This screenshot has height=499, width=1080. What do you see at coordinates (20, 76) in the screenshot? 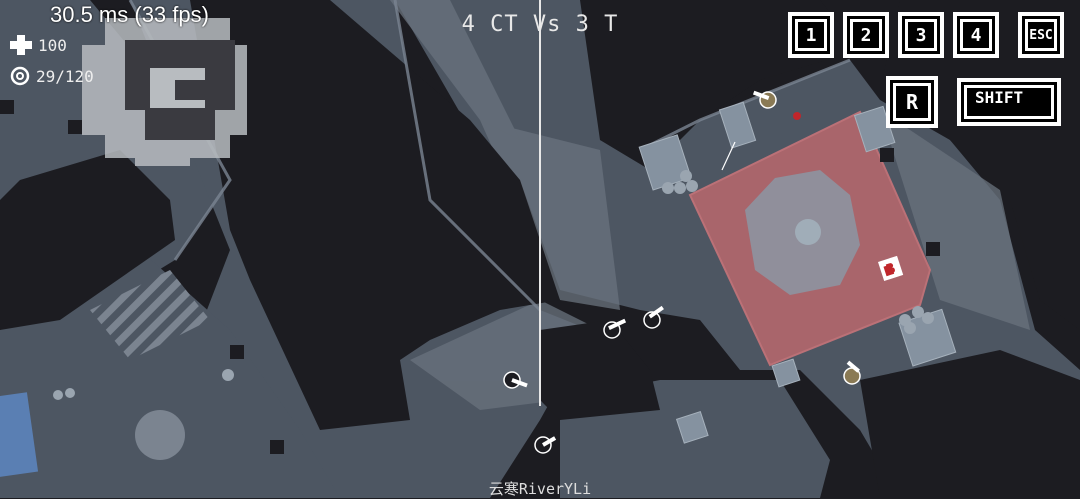
I see `ammo-icon` at bounding box center [20, 76].